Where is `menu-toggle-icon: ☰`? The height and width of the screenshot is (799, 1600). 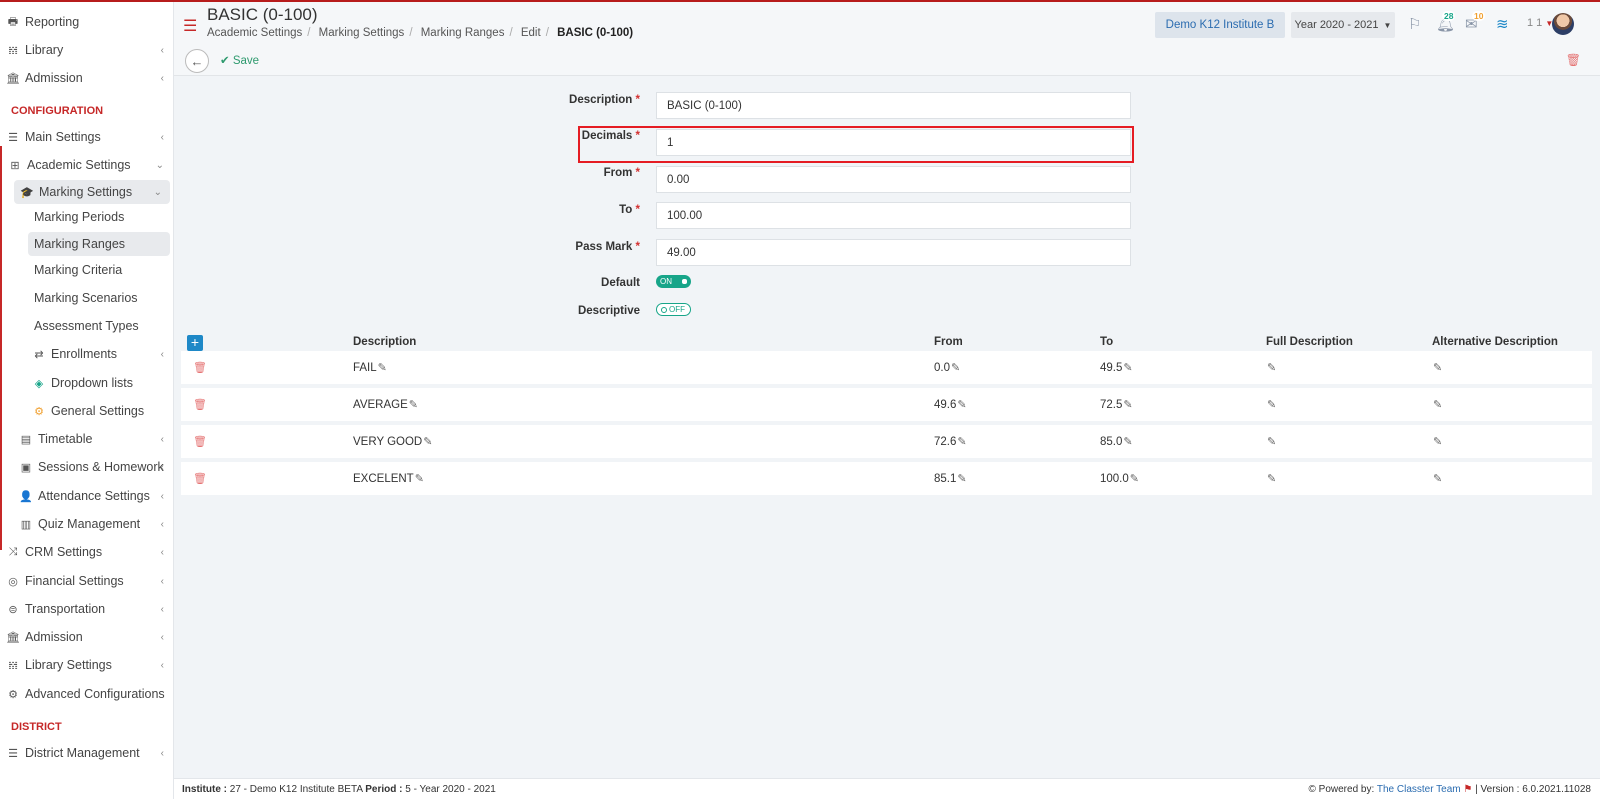 menu-toggle-icon: ☰ is located at coordinates (190, 26).